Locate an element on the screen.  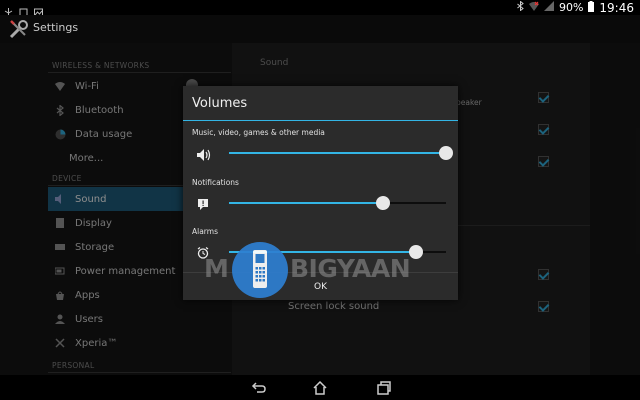
media-volume-slider is located at coordinates (341, 153).